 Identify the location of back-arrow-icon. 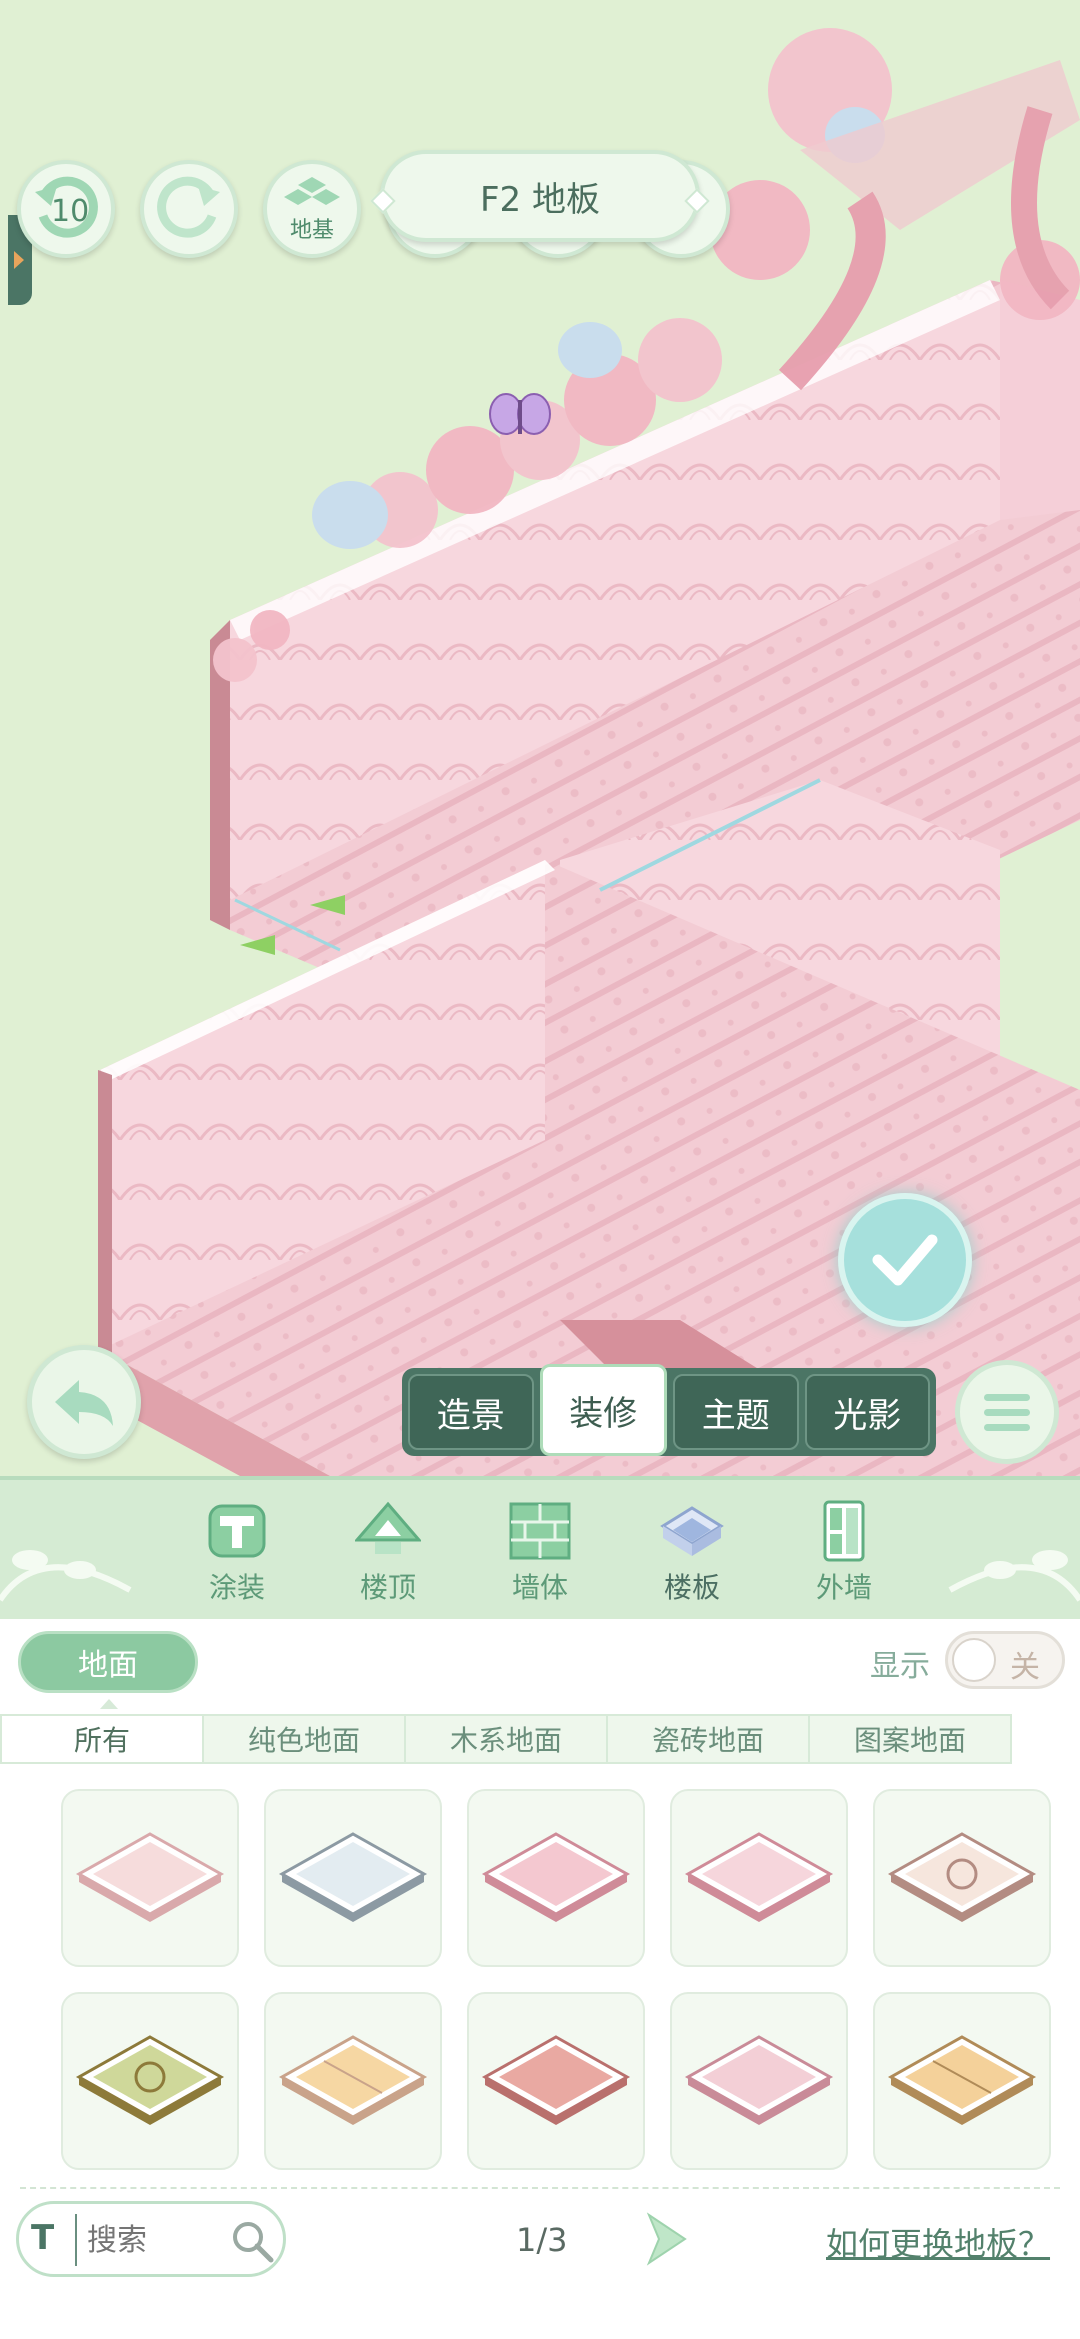
(84, 1403).